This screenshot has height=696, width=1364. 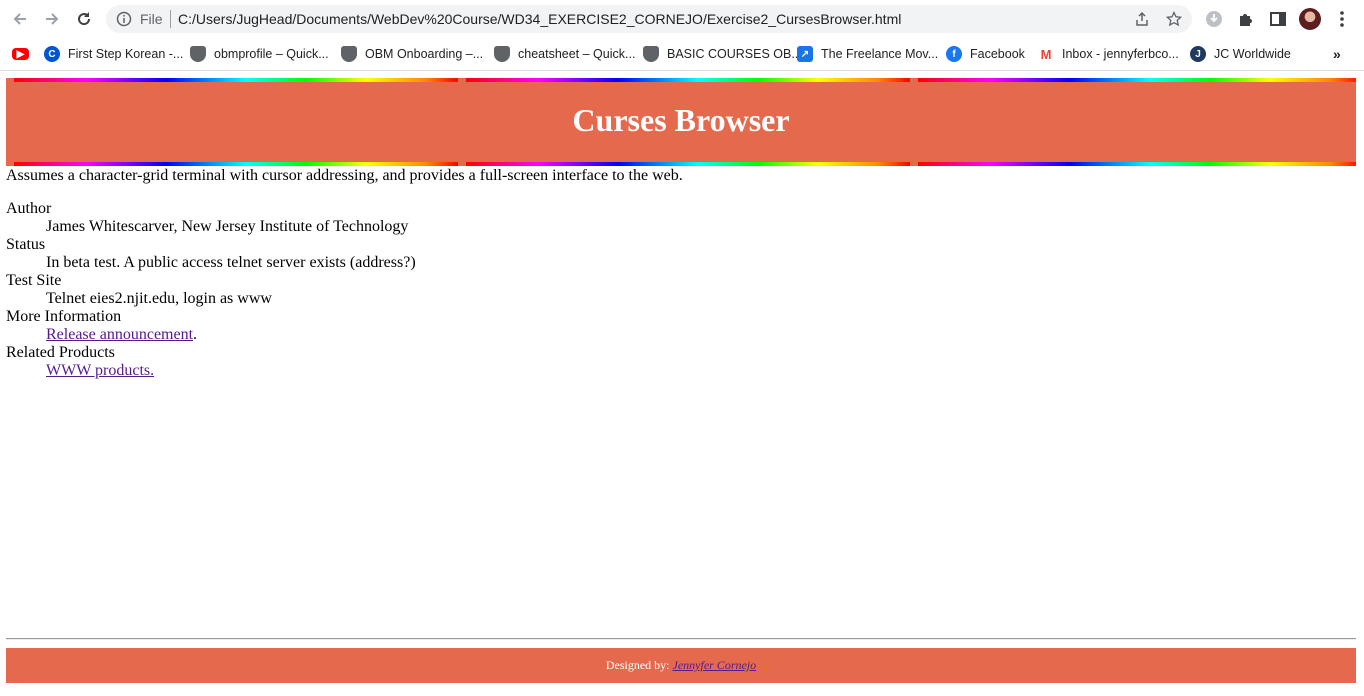 I want to click on rainbow-border-top, so click(x=681, y=80).